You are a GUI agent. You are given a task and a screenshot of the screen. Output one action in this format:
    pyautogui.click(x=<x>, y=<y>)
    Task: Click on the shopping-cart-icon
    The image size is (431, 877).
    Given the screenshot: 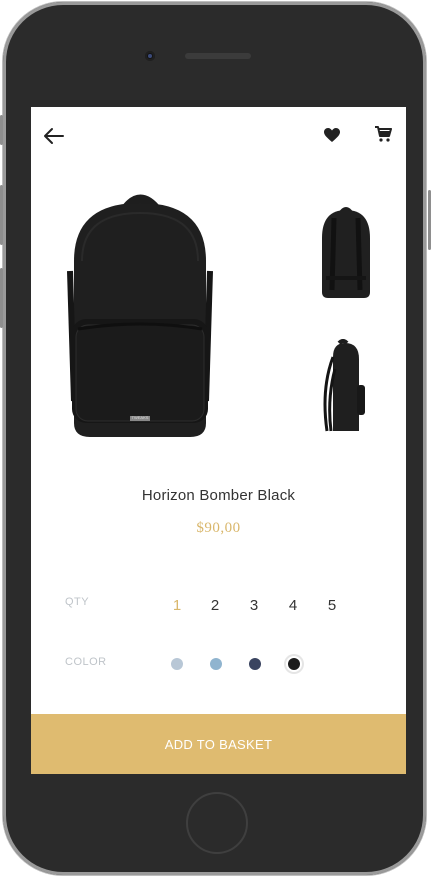 What is the action you would take?
    pyautogui.click(x=383, y=134)
    